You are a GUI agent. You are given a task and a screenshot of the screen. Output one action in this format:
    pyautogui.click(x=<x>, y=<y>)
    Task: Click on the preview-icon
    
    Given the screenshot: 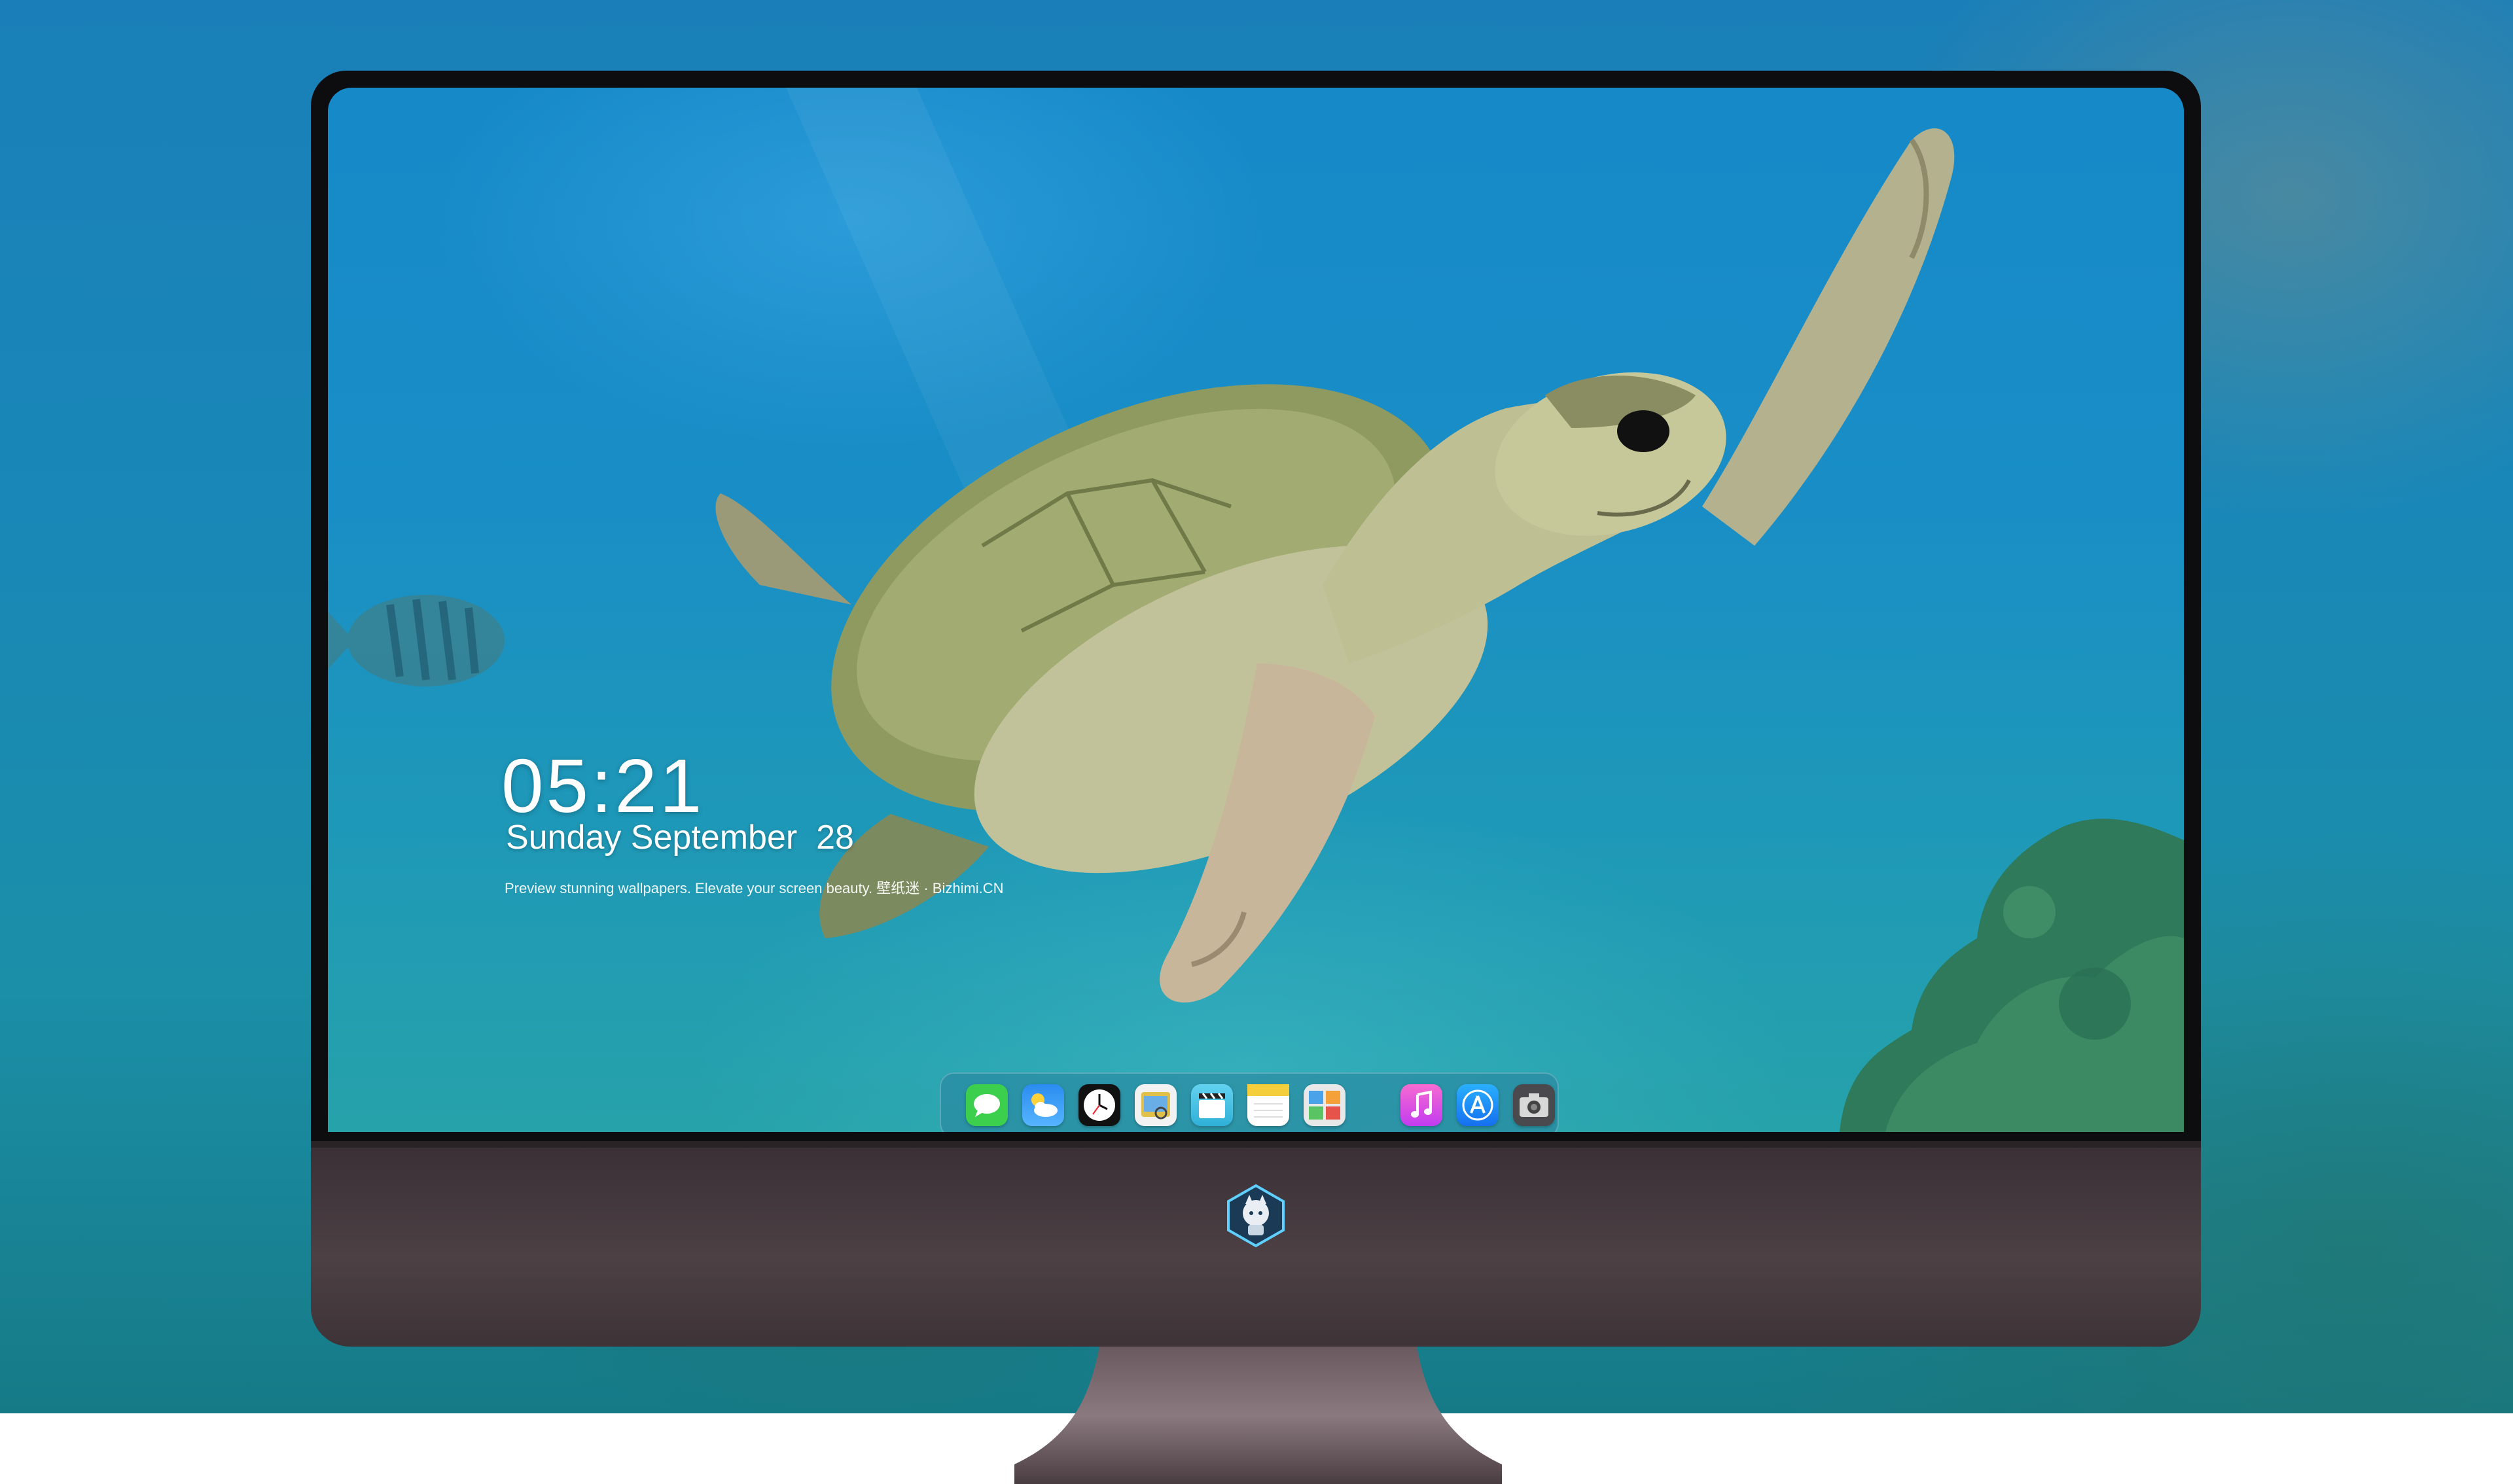 What is the action you would take?
    pyautogui.click(x=1155, y=1106)
    